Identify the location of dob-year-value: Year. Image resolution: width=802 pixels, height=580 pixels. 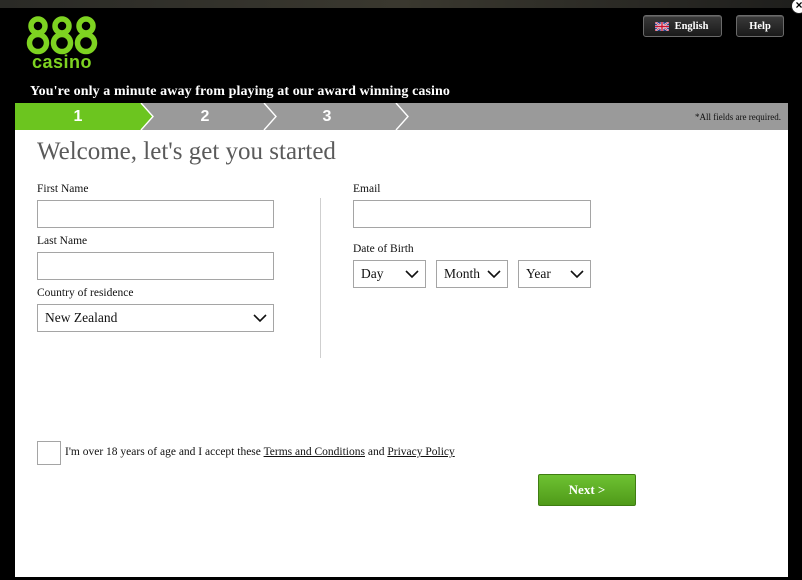
(538, 273).